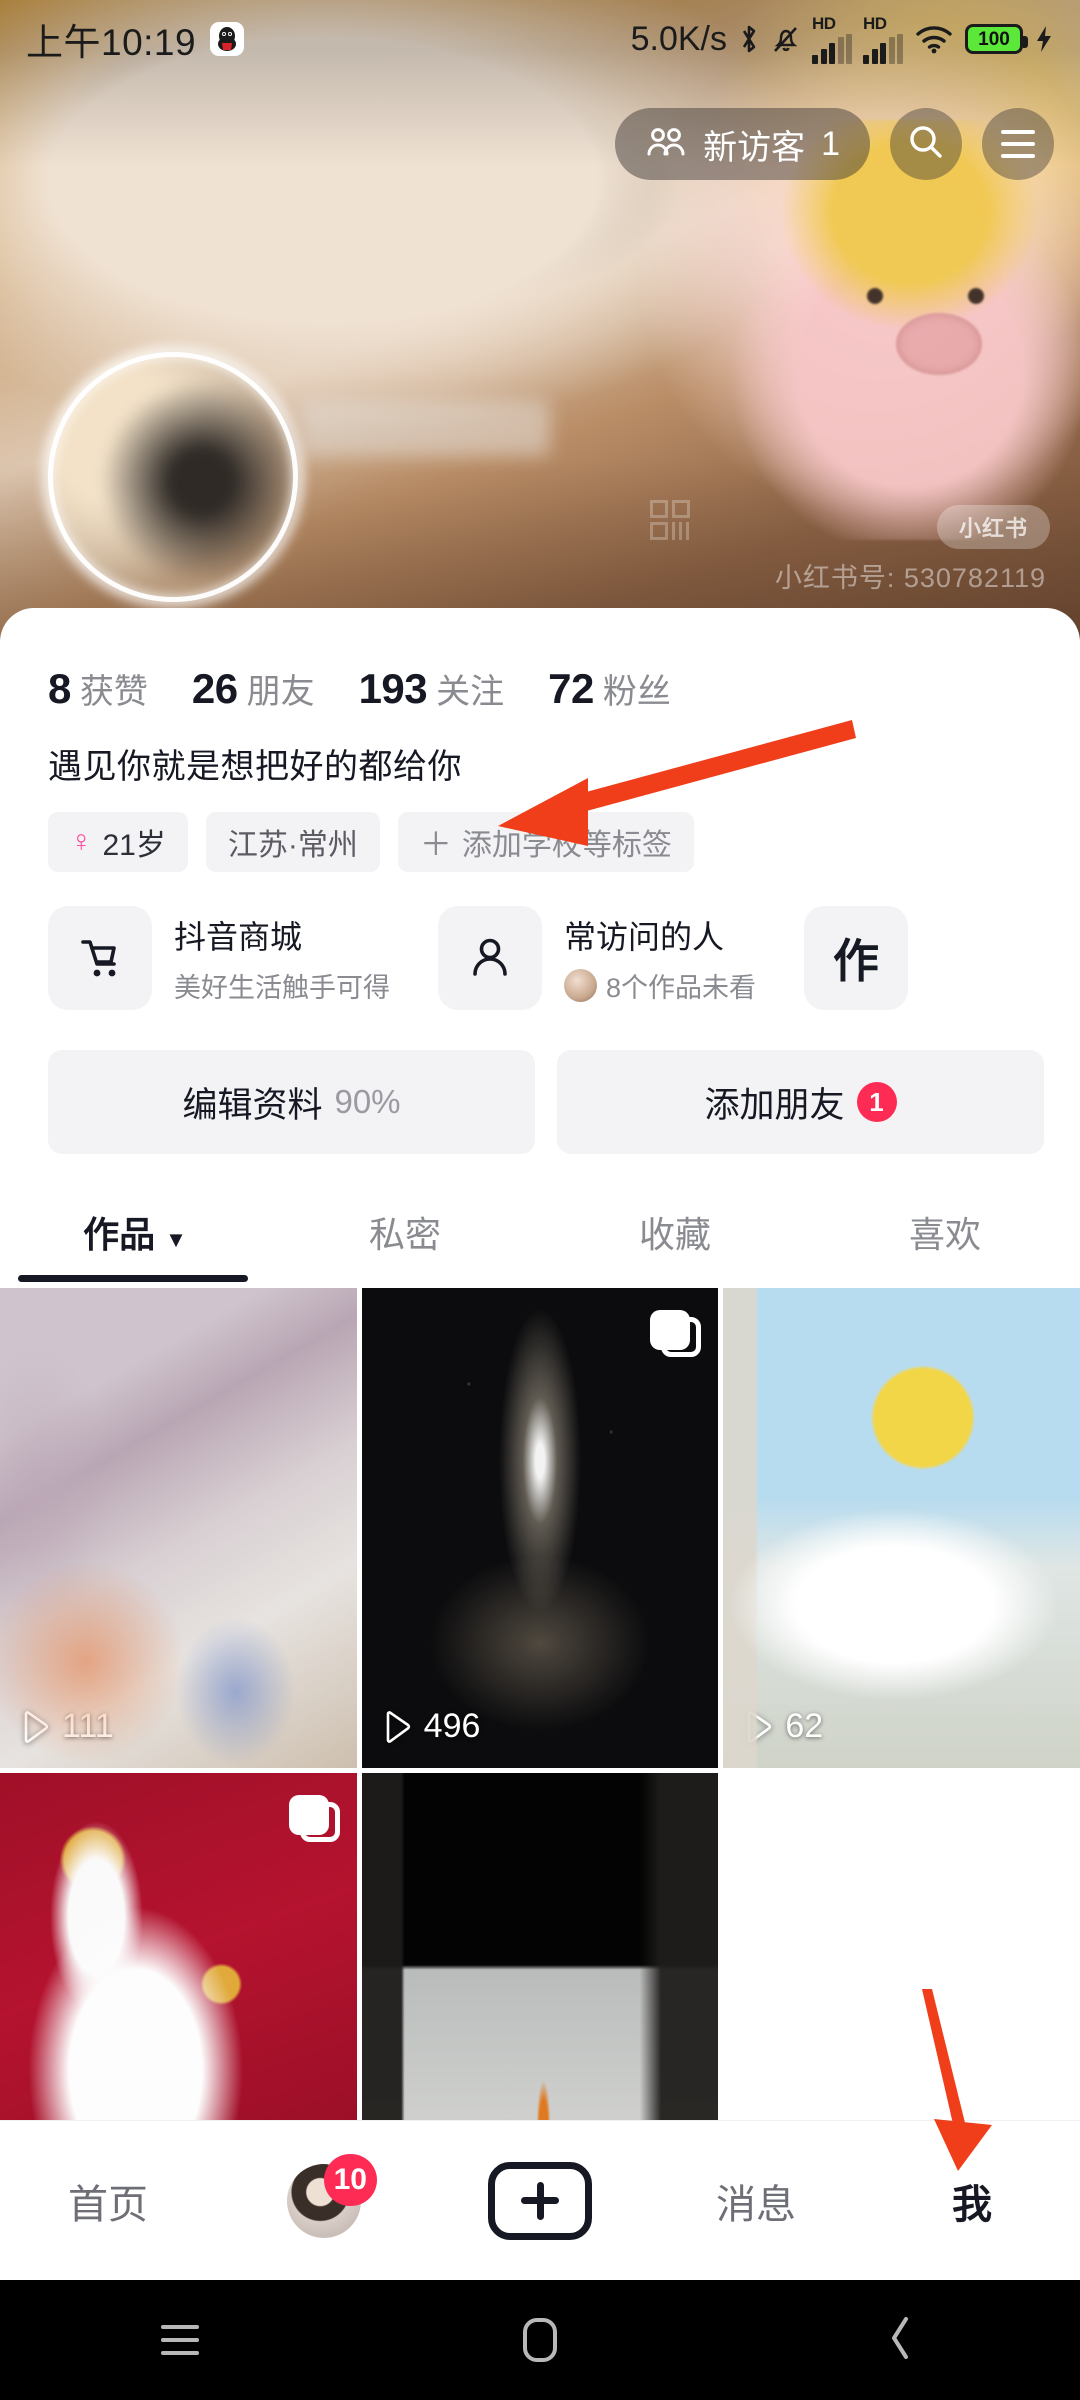 This screenshot has width=1080, height=2400. I want to click on tag-row: ♀ 21岁 江苏·常州 ＋ 添加学校等标签, so click(540, 830).